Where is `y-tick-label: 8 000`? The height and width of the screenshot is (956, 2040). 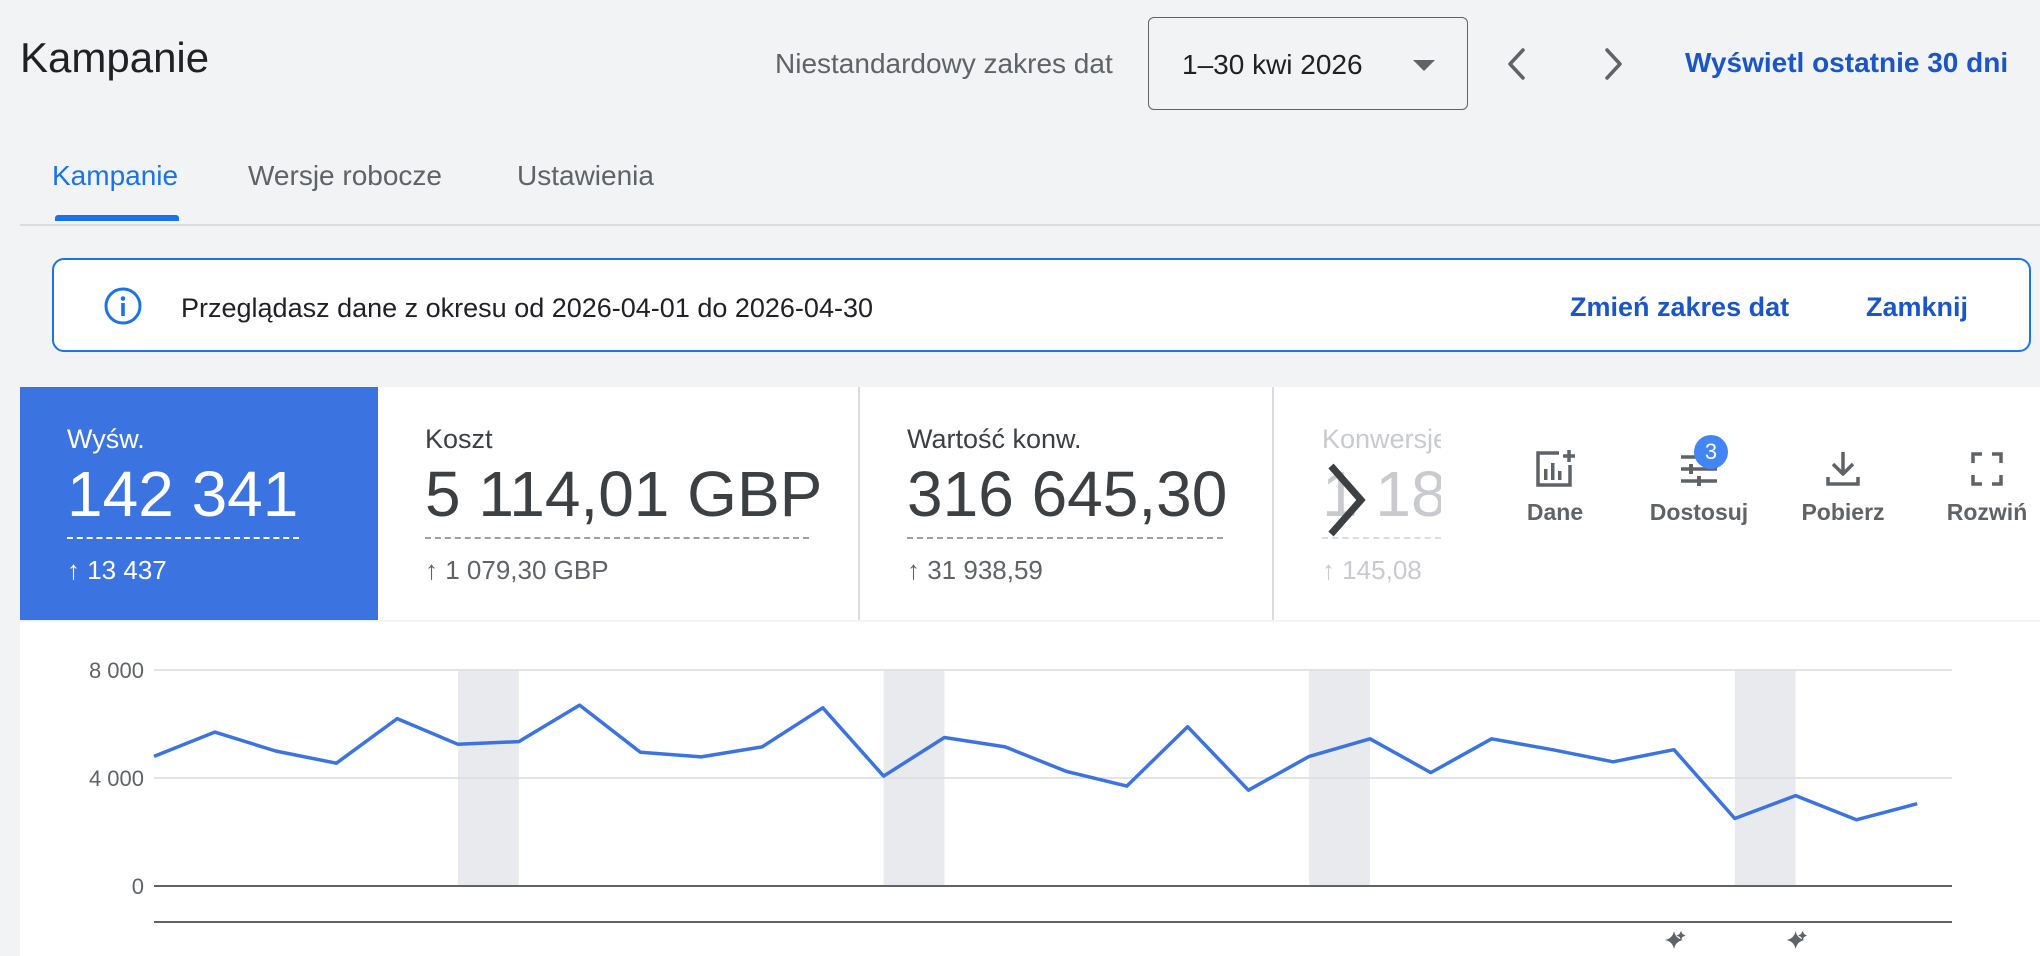
y-tick-label: 8 000 is located at coordinates (116, 670).